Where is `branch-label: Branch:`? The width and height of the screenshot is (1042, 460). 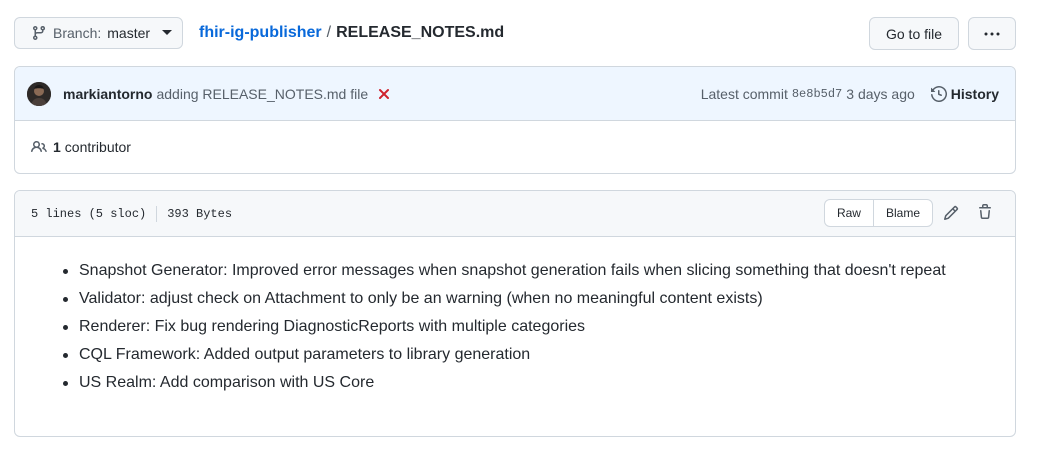
branch-label: Branch: is located at coordinates (77, 33).